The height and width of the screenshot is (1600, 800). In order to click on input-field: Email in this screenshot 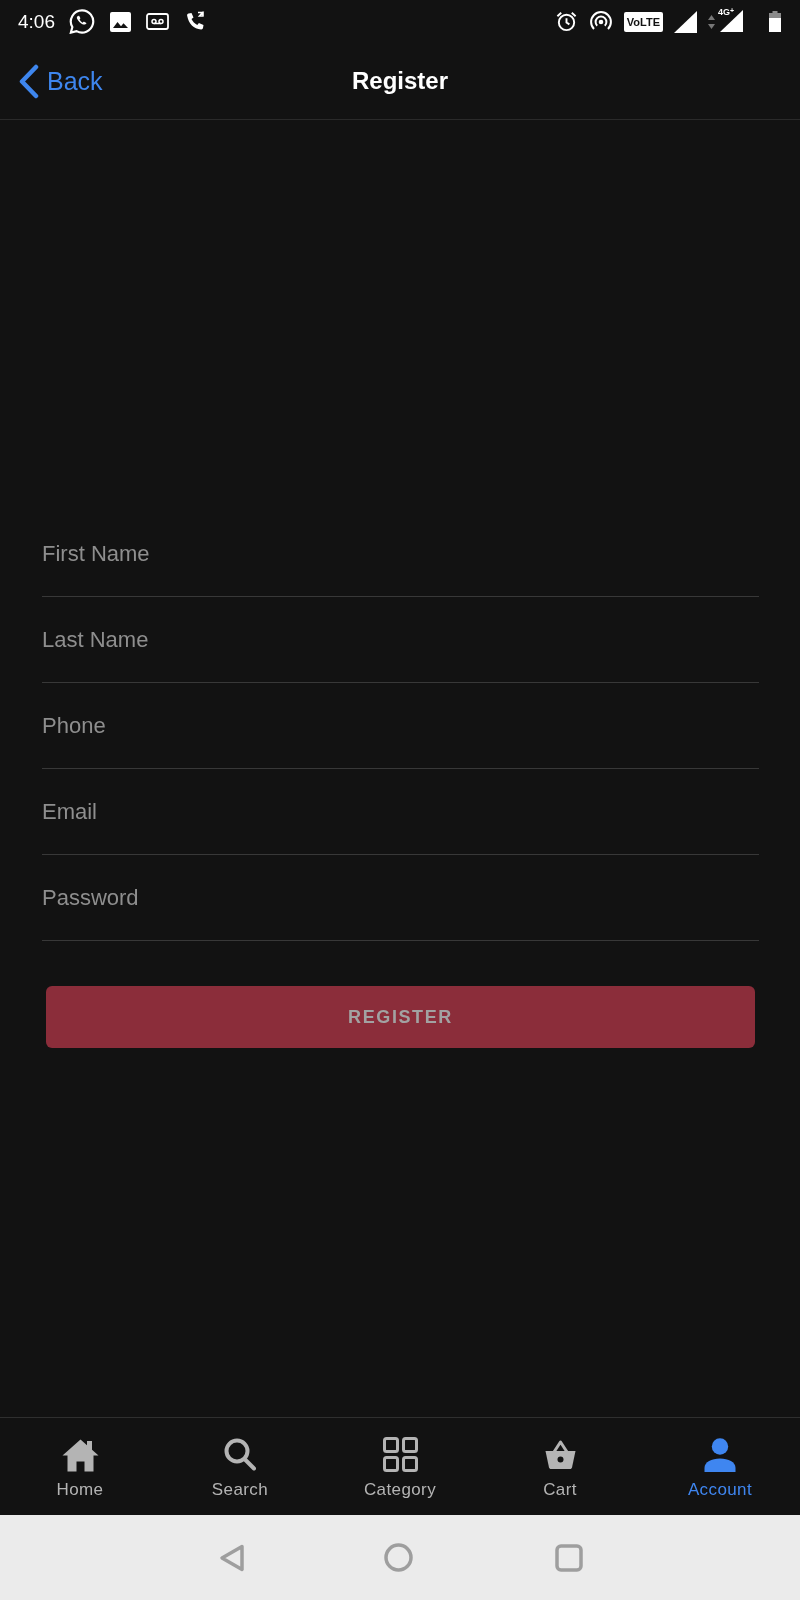, I will do `click(400, 812)`.